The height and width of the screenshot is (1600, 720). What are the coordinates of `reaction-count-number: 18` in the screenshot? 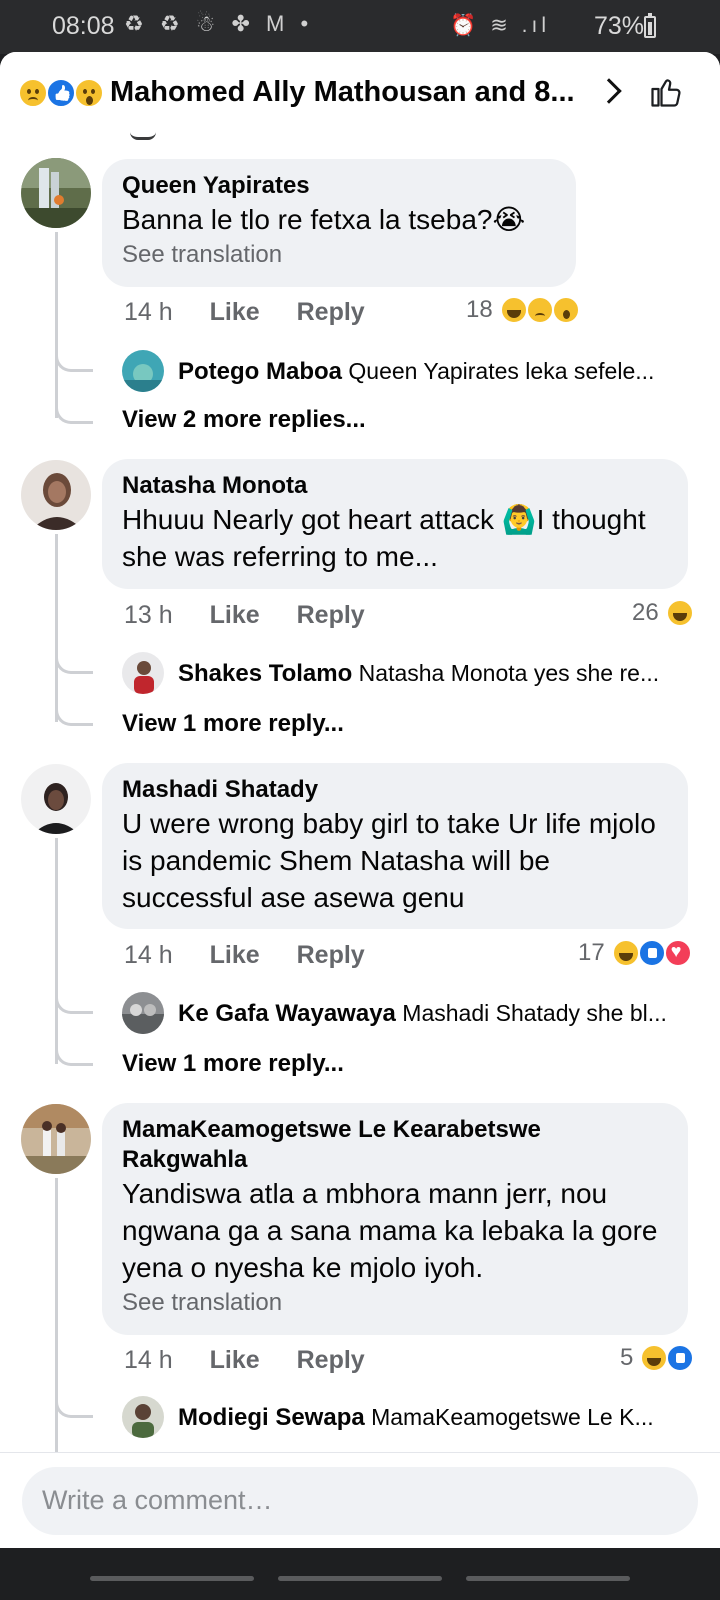 It's located at (479, 309).